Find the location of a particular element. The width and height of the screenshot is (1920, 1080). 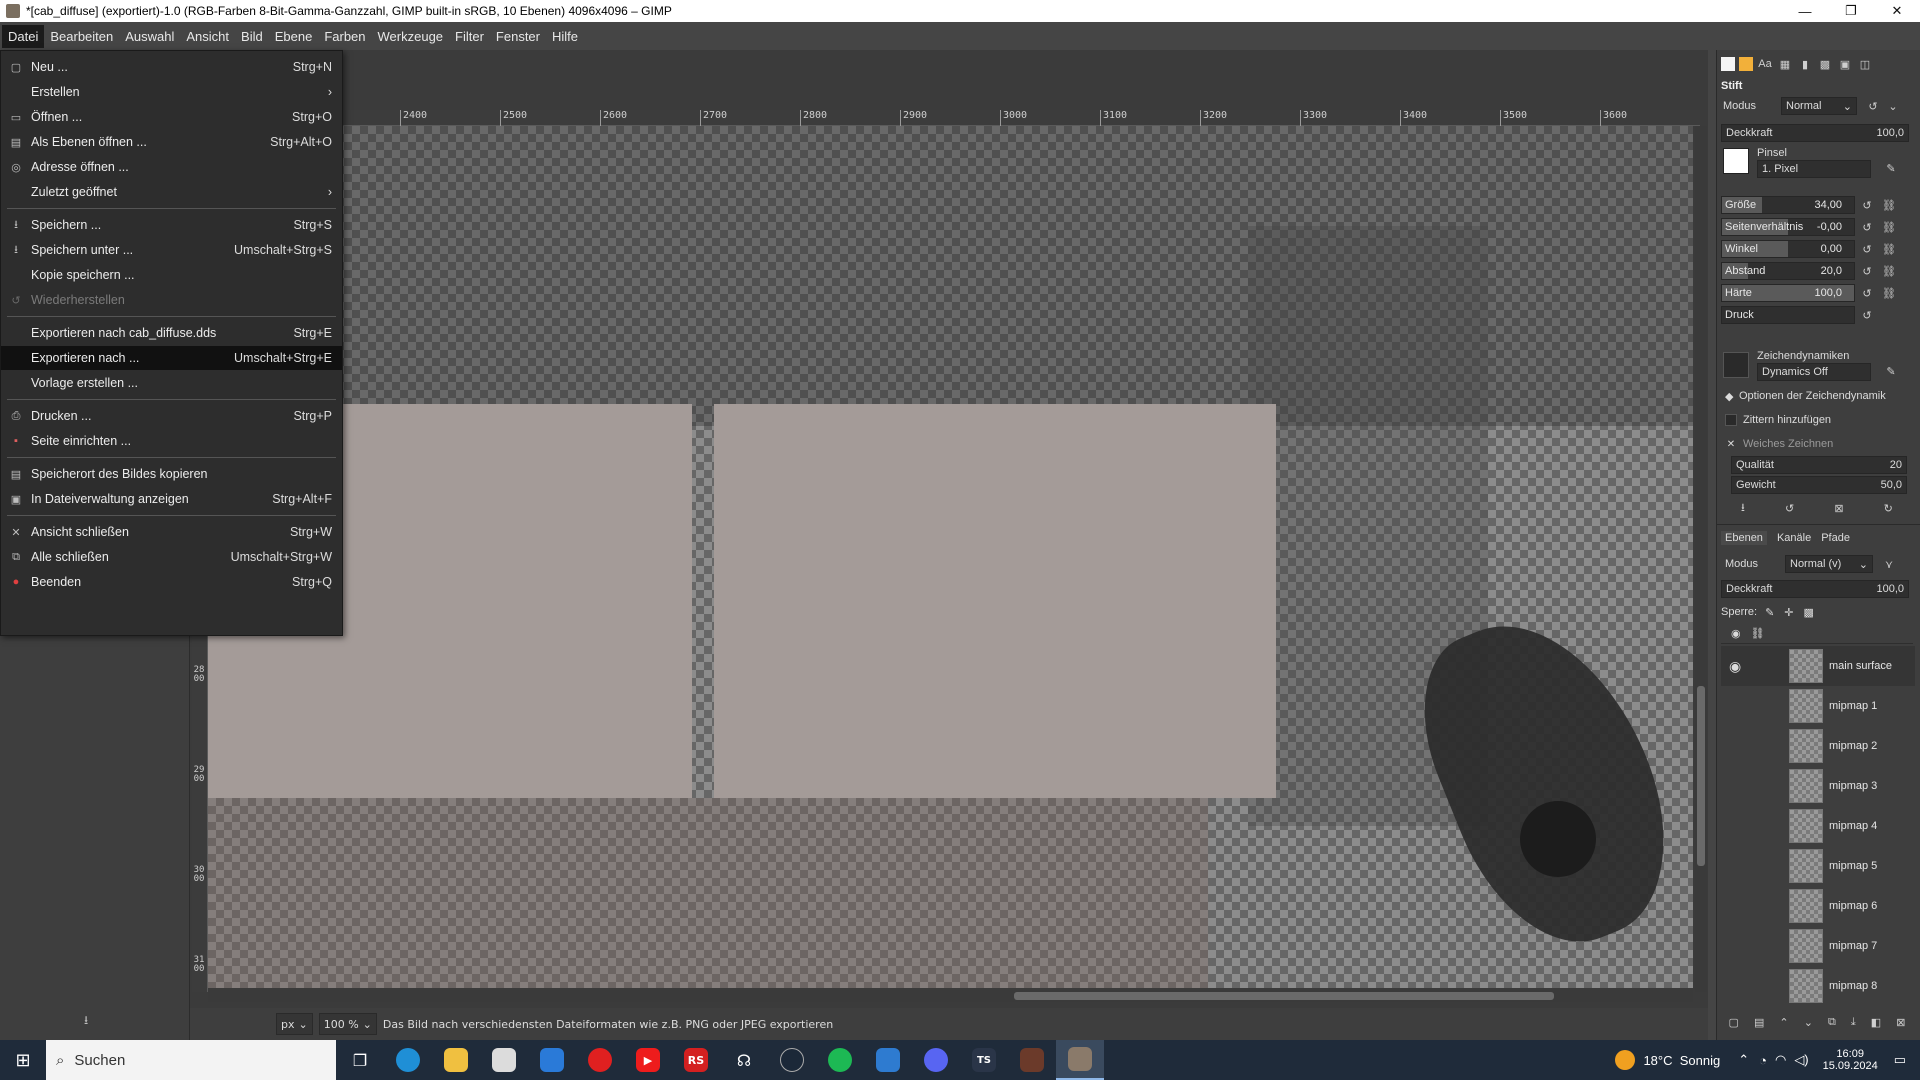

arc-app-icon: ☊ is located at coordinates (744, 1060).